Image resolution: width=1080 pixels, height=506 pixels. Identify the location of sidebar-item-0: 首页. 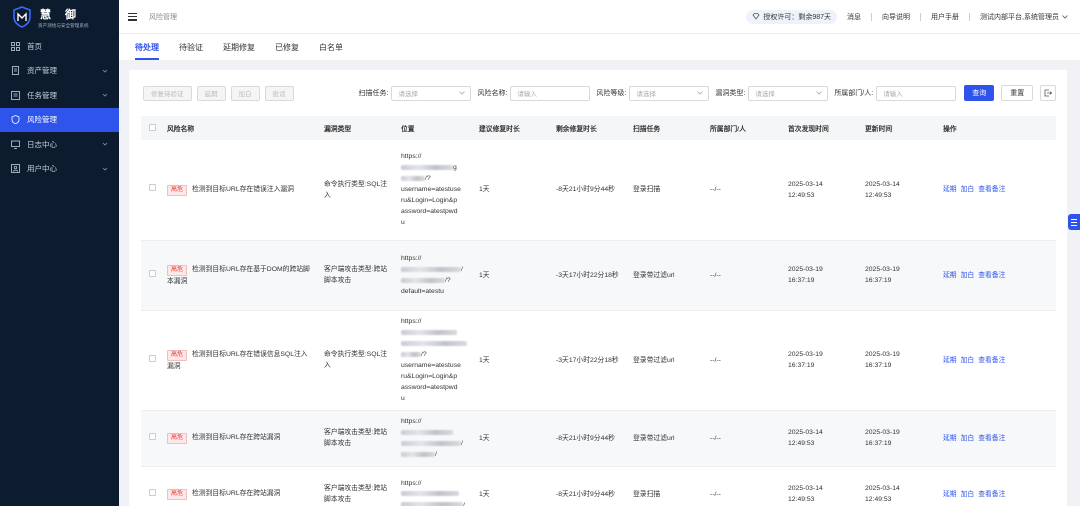
(59, 46).